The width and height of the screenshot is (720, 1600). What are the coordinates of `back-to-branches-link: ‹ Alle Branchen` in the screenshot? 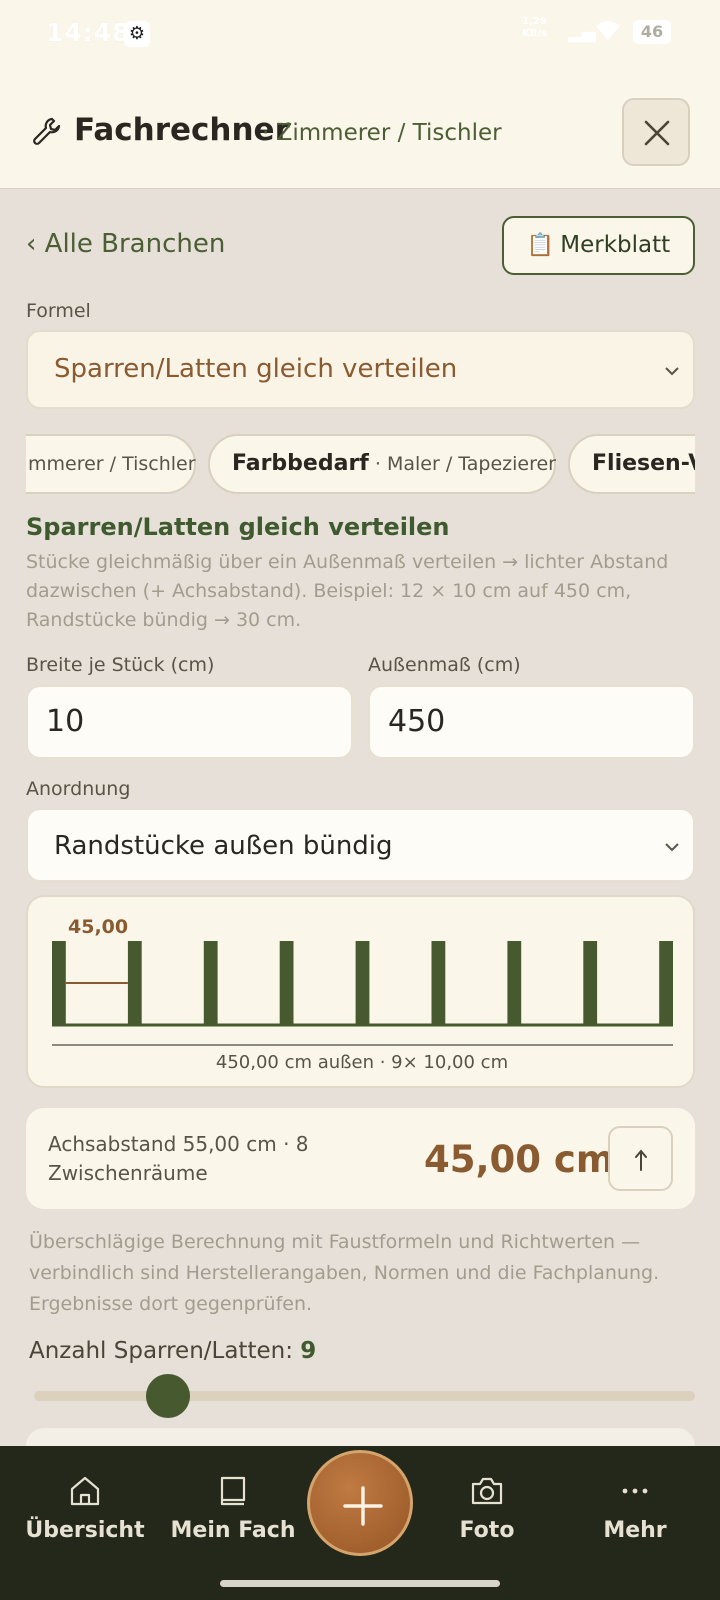 It's located at (125, 244).